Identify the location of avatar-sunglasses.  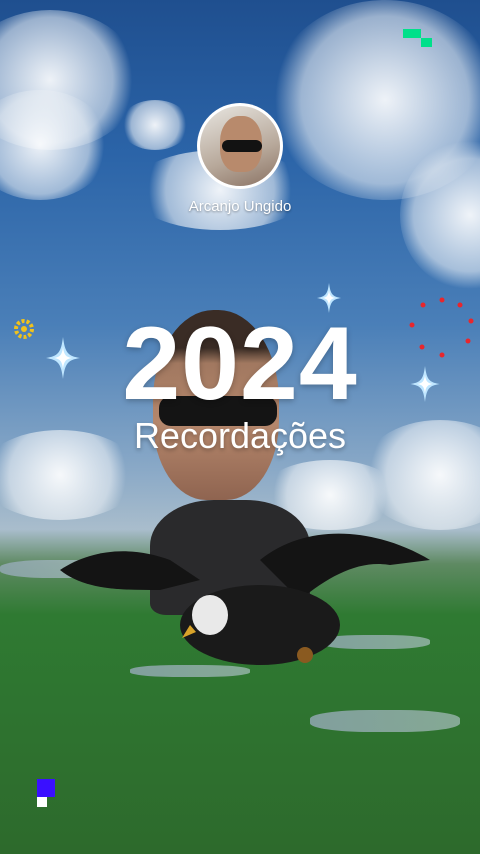
(242, 146).